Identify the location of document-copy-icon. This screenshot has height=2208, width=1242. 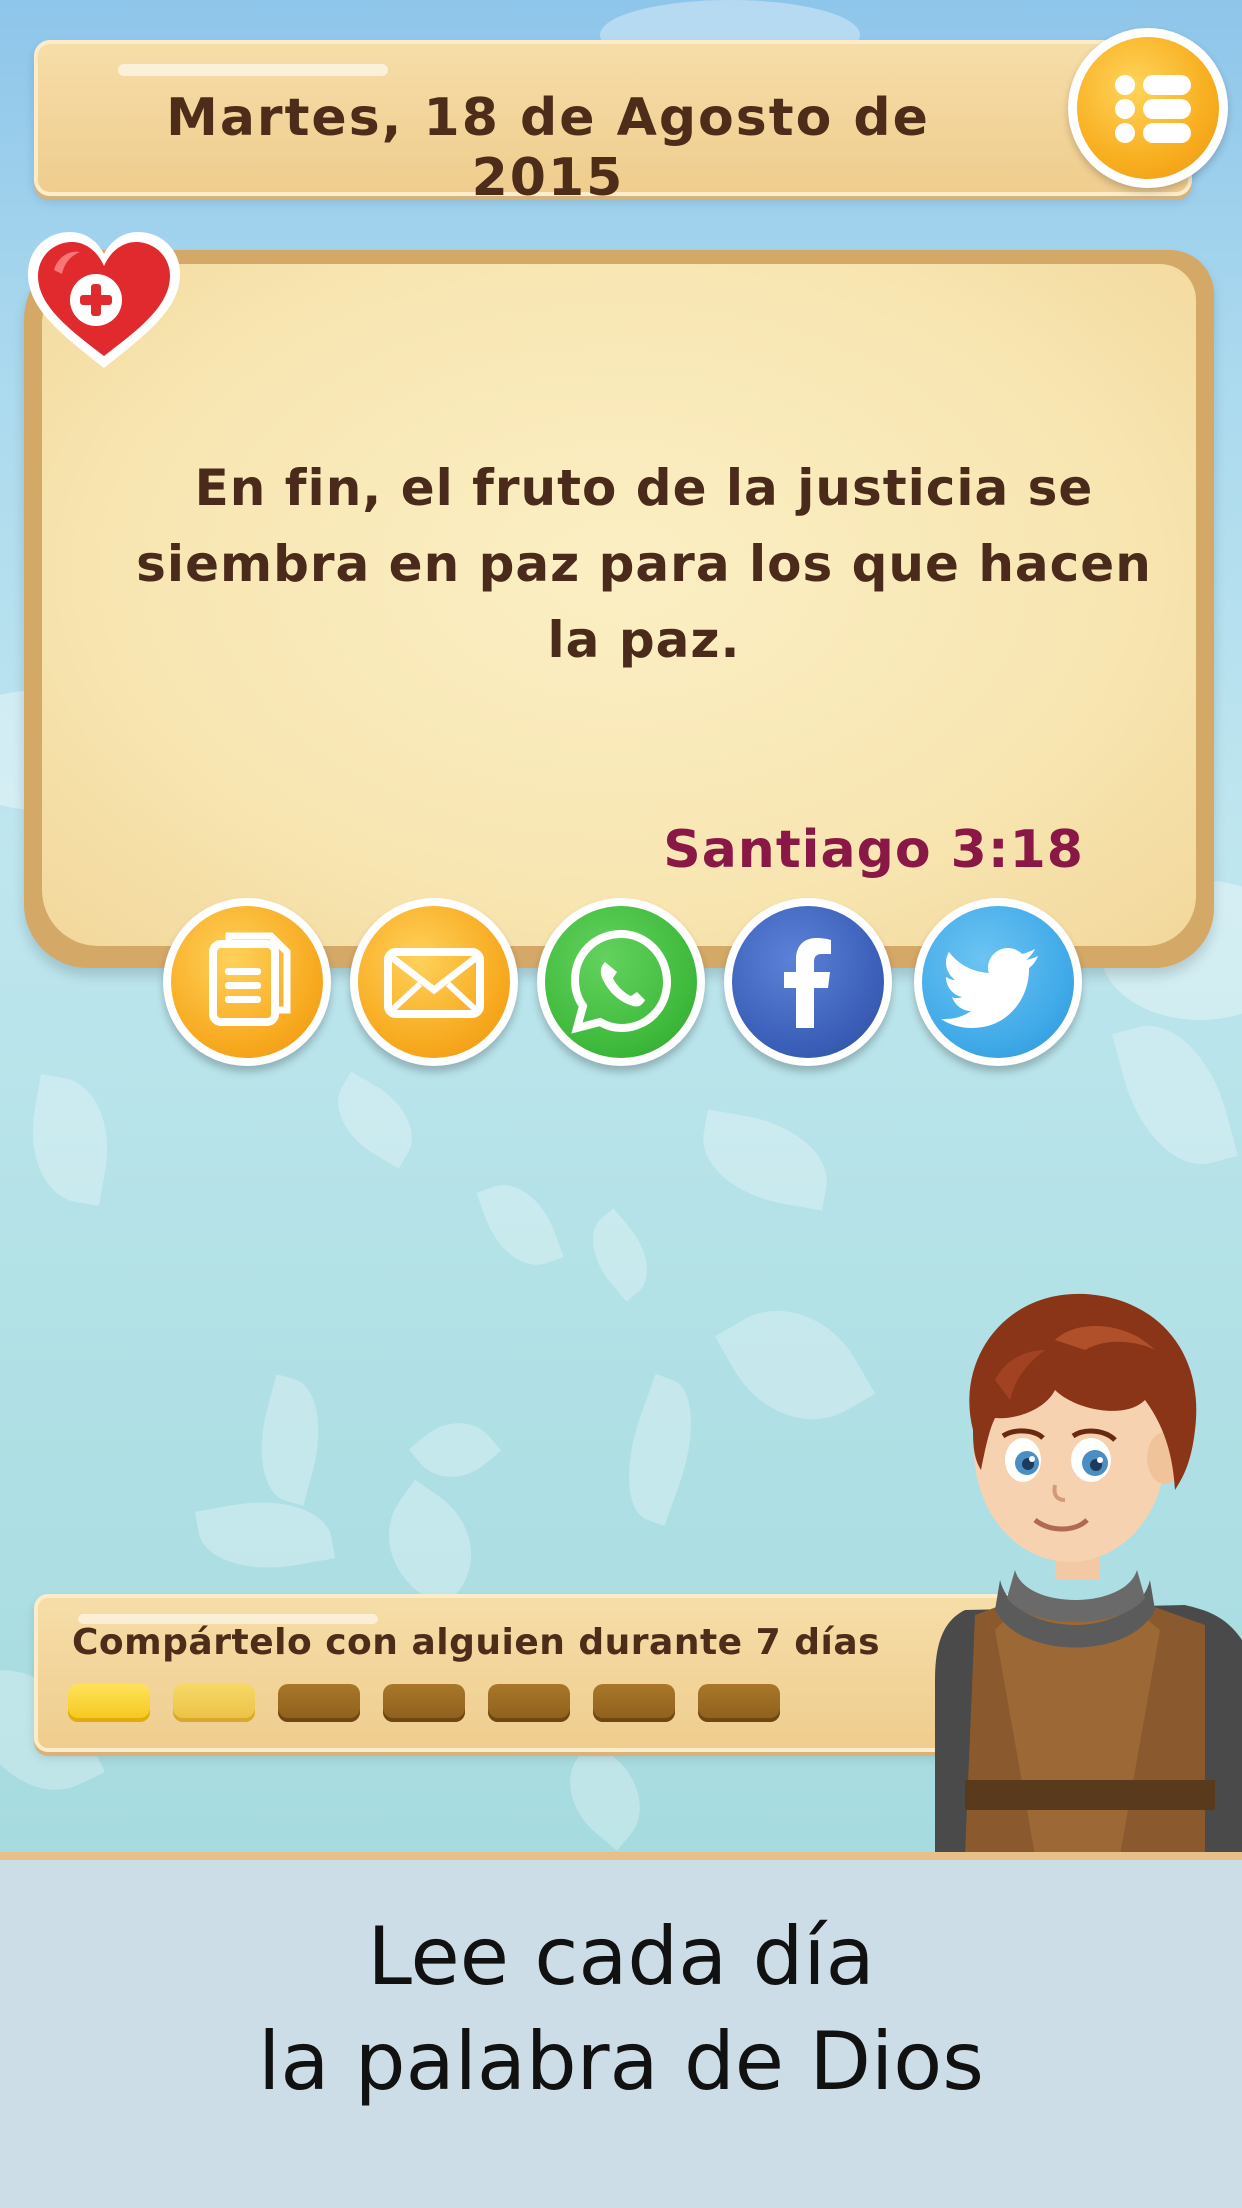
(250, 979).